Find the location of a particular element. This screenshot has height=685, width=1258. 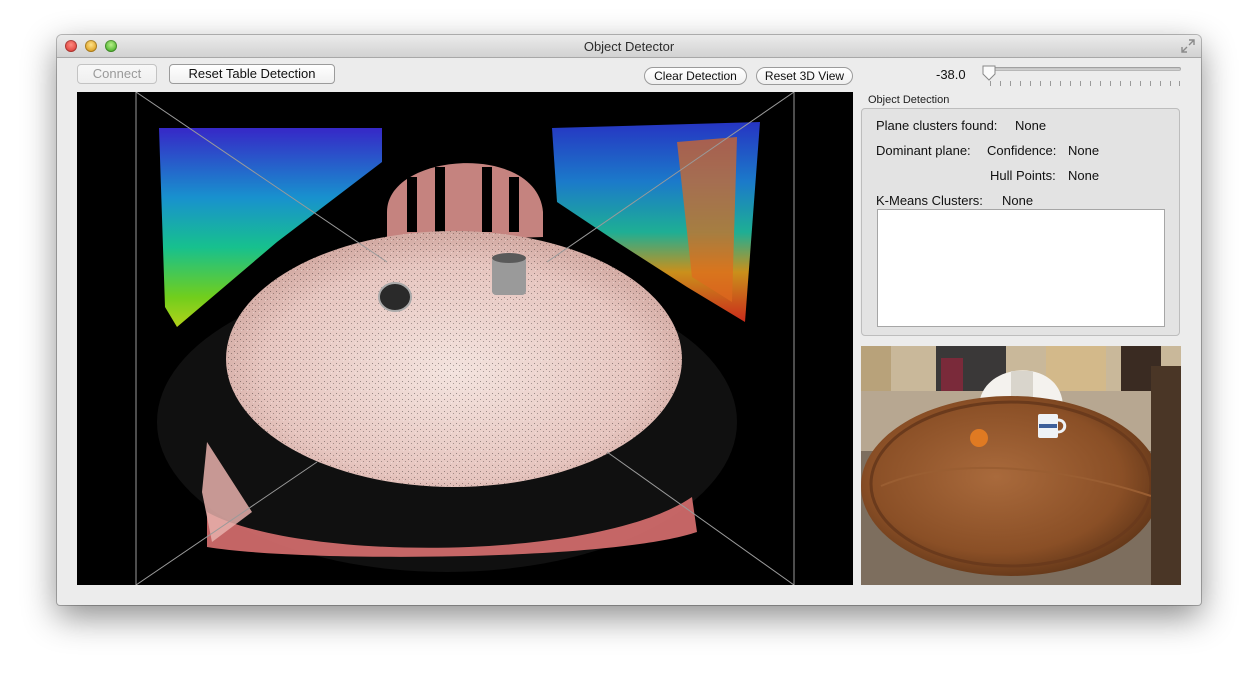

slider-value: -38.0 is located at coordinates (951, 74).